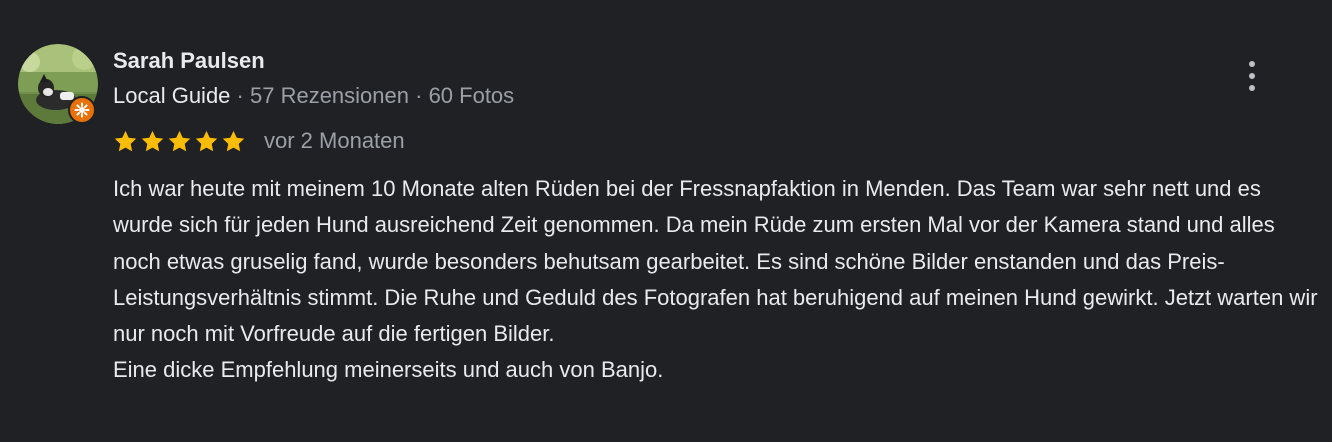 Image resolution: width=1332 pixels, height=442 pixels. Describe the element at coordinates (334, 140) in the screenshot. I see `review-date: vor 2 Monaten` at that location.